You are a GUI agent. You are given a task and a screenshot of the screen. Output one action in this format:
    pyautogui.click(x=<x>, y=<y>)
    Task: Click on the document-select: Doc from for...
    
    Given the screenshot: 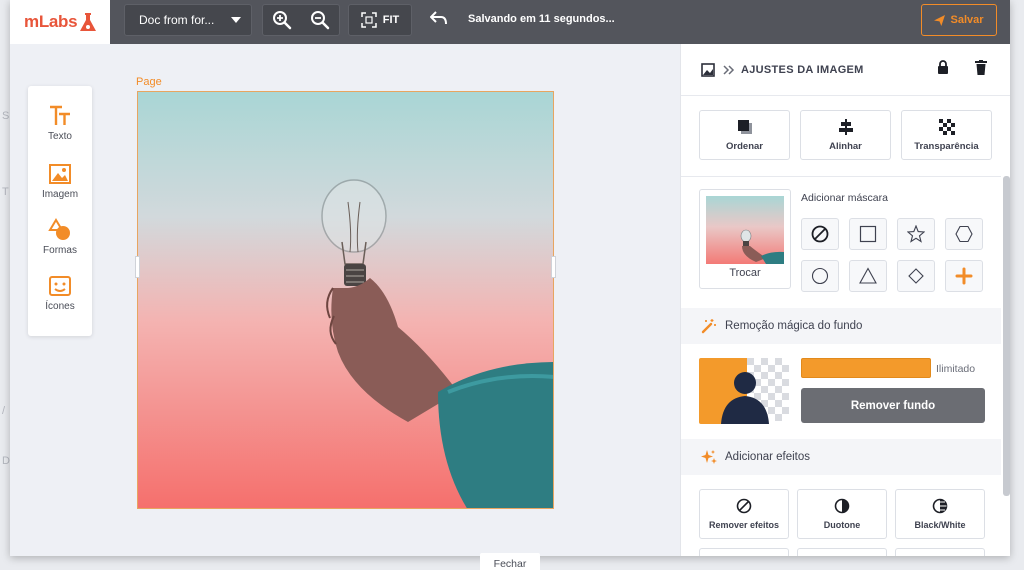 What is the action you would take?
    pyautogui.click(x=188, y=20)
    